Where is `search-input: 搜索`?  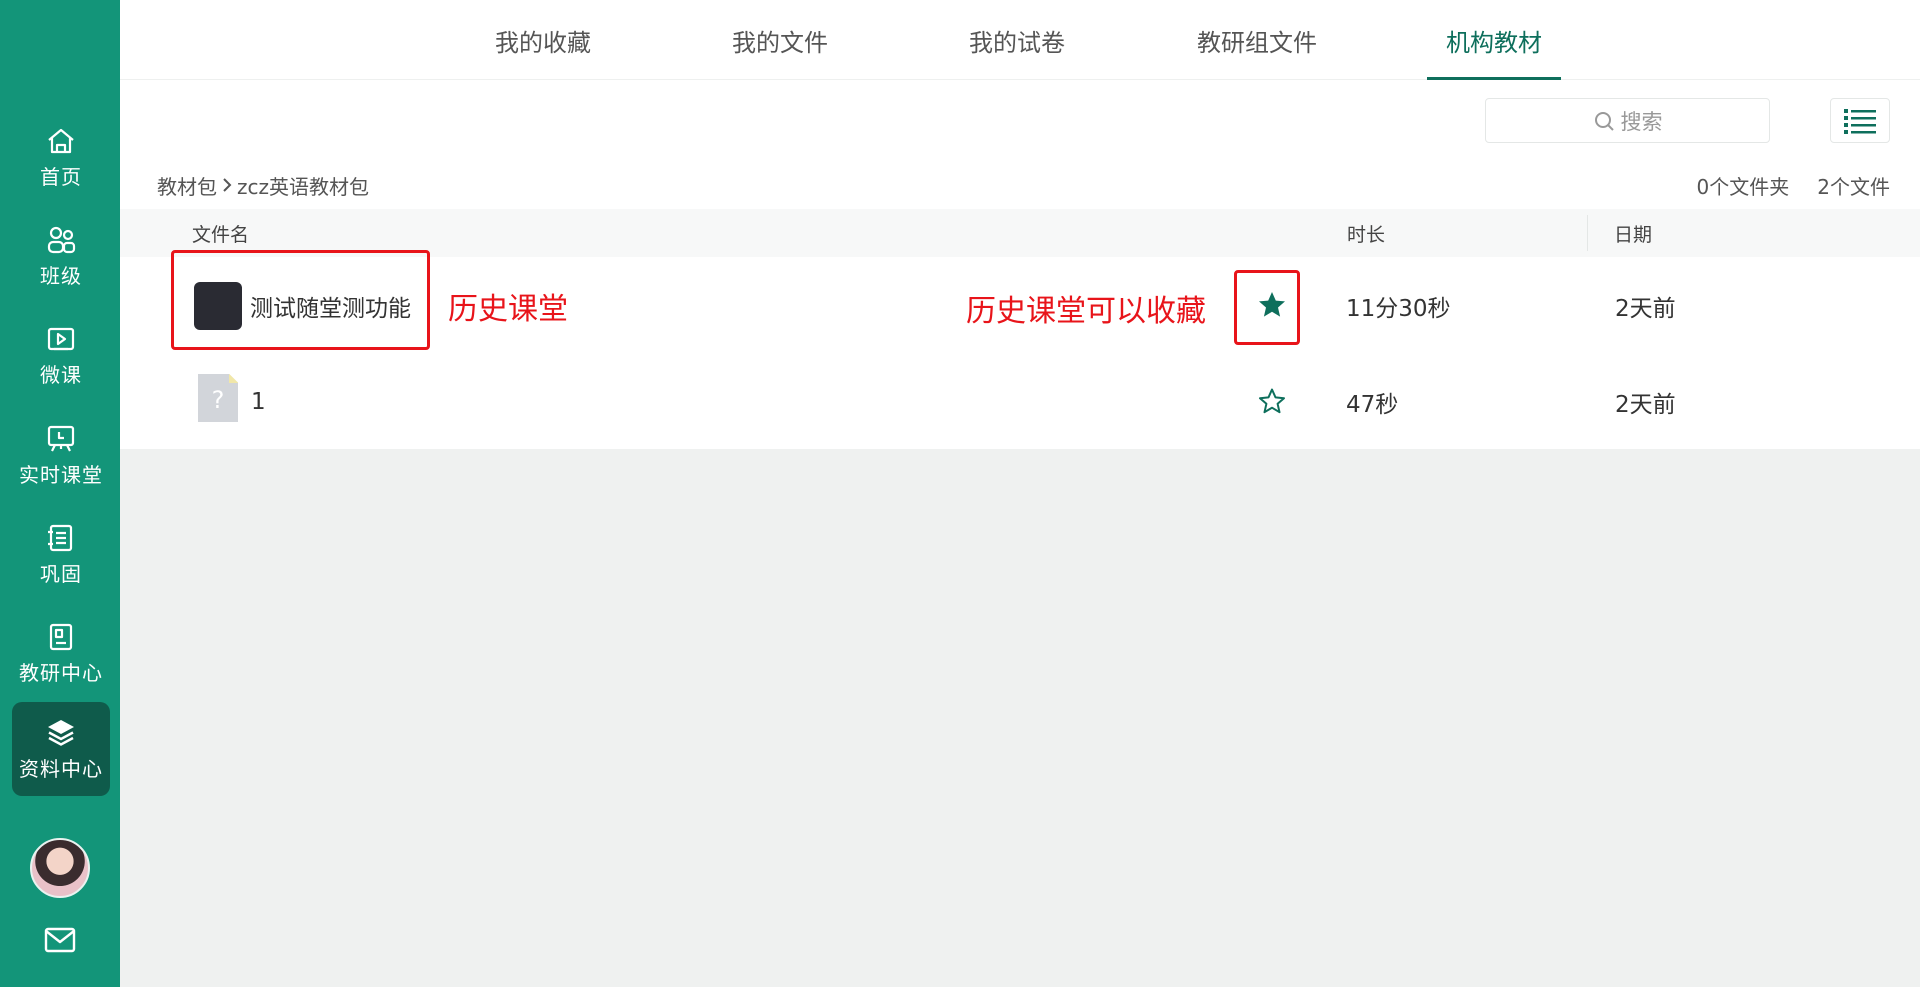
search-input: 搜索 is located at coordinates (1627, 120).